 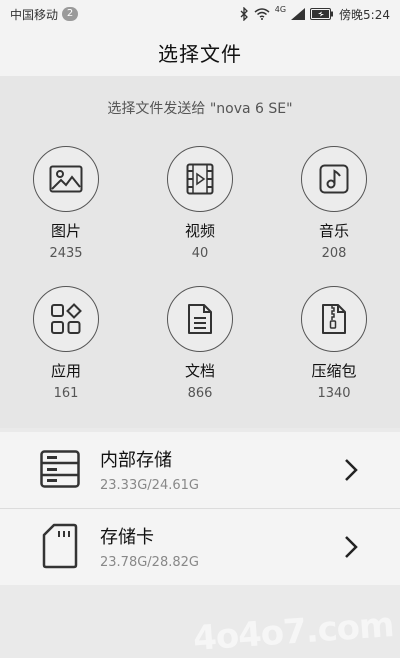 What do you see at coordinates (200, 393) in the screenshot?
I see `category-count: 866` at bounding box center [200, 393].